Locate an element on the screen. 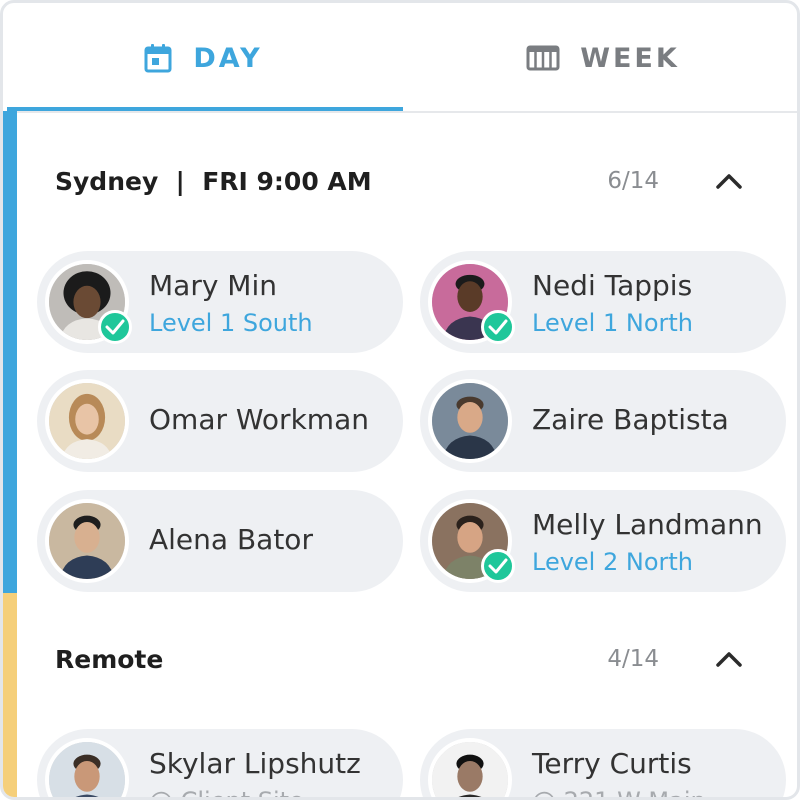 This screenshot has height=800, width=800. person-card: Zaire Baptista is located at coordinates (603, 421).